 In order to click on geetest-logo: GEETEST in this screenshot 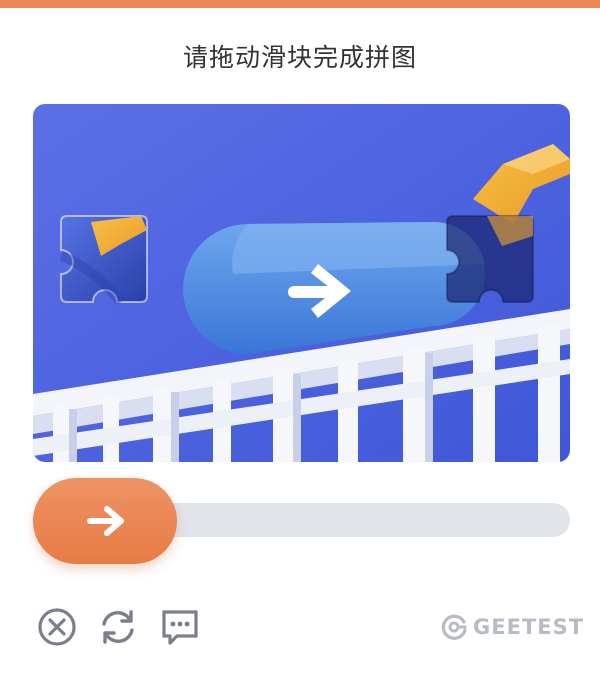, I will do `click(512, 627)`.